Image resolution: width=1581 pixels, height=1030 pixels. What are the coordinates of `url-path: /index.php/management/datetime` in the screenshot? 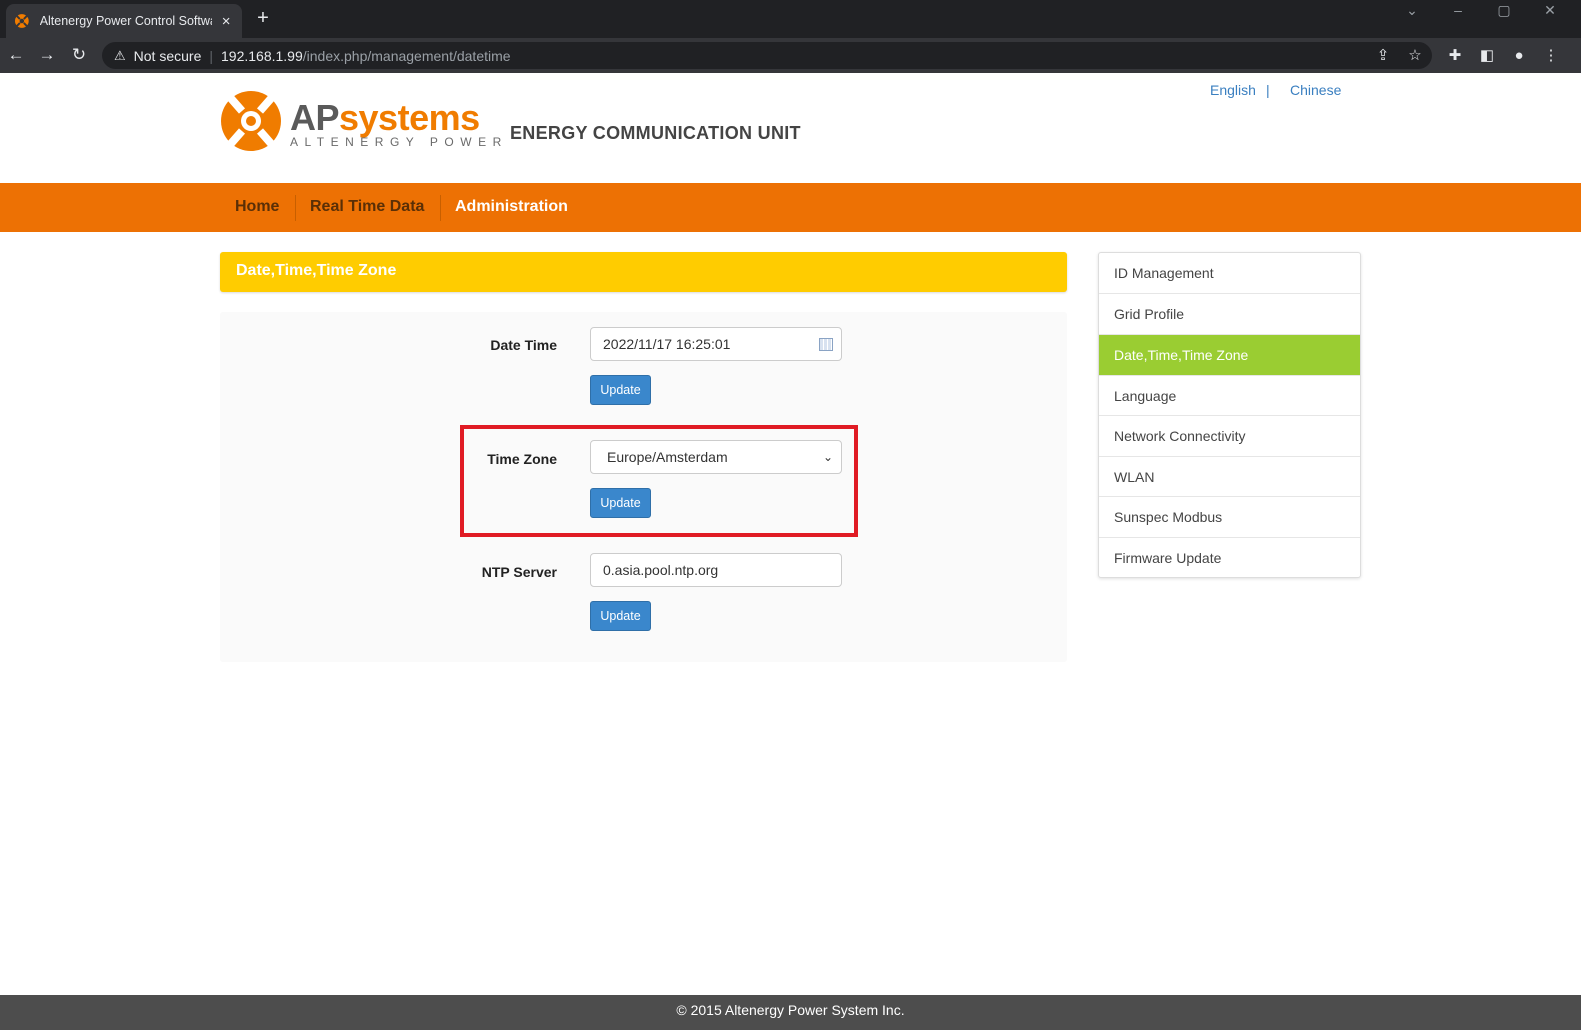 It's located at (406, 55).